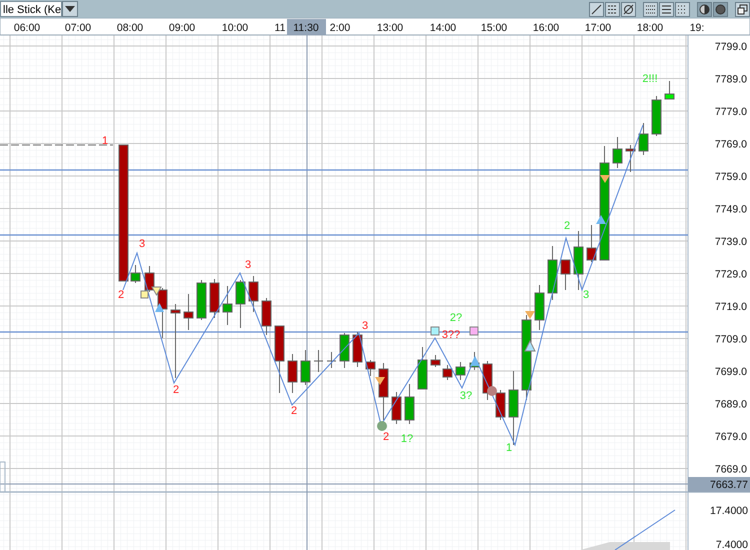 Image resolution: width=750 pixels, height=550 pixels. What do you see at coordinates (650, 79) in the screenshot?
I see `wave-label: 2!!!` at bounding box center [650, 79].